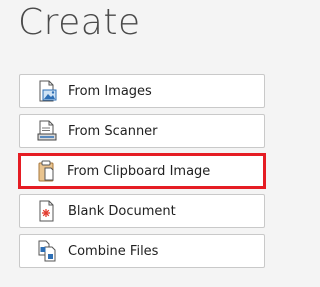  What do you see at coordinates (139, 171) in the screenshot?
I see `from-clipboard-image-label: From Clipboard Image` at bounding box center [139, 171].